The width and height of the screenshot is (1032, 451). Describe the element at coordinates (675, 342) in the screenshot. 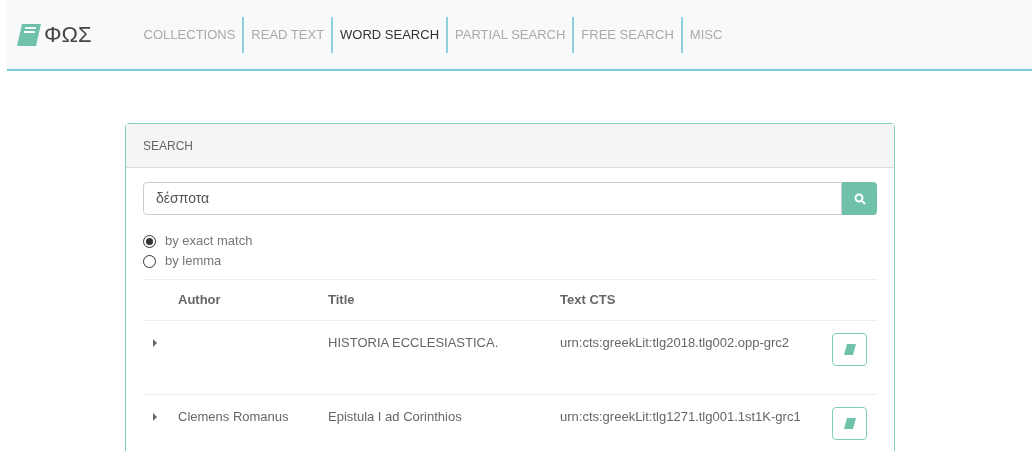

I see `table-cell: urn:cts:greekLit:tlg2018.tlg002.opp-grc2` at that location.